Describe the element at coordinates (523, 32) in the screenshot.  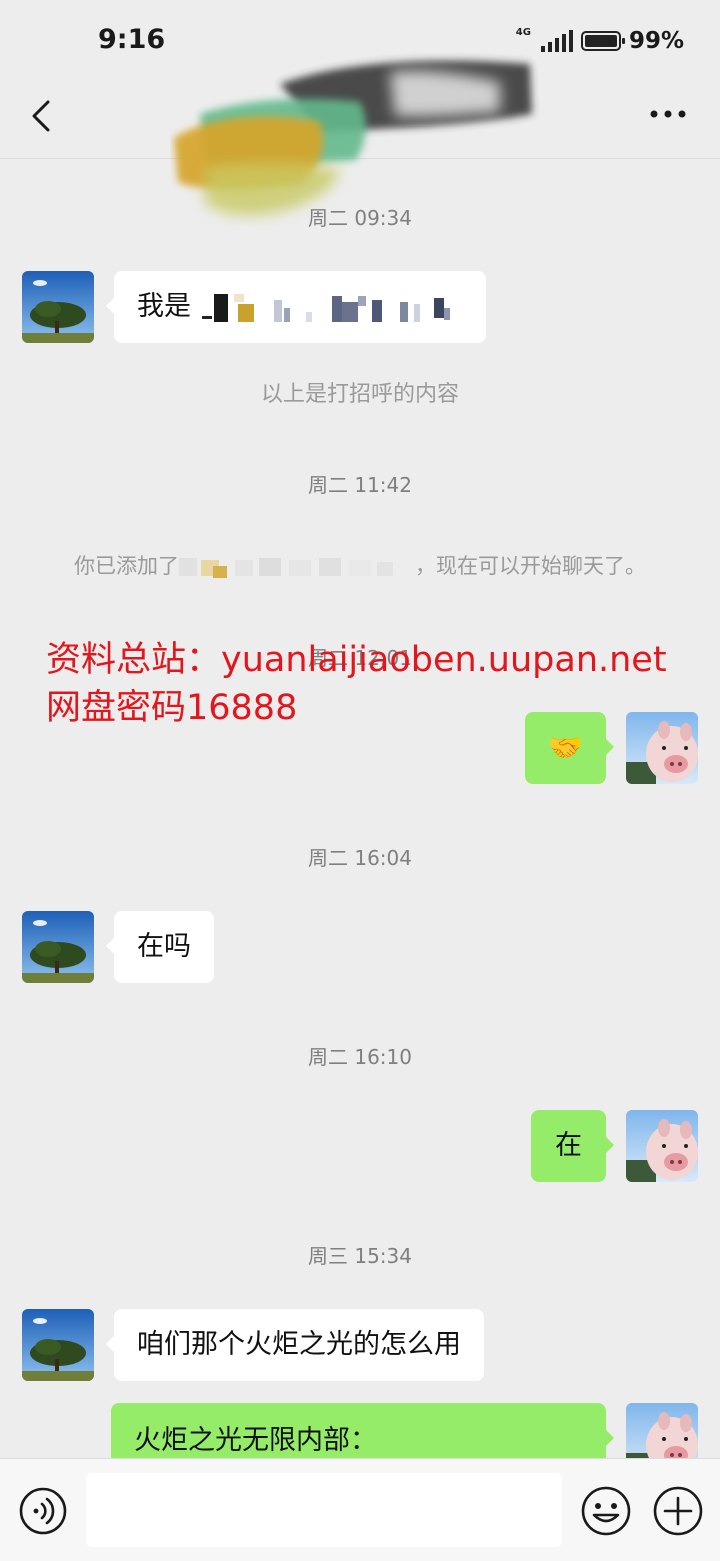
I see `network-label: 4G` at that location.